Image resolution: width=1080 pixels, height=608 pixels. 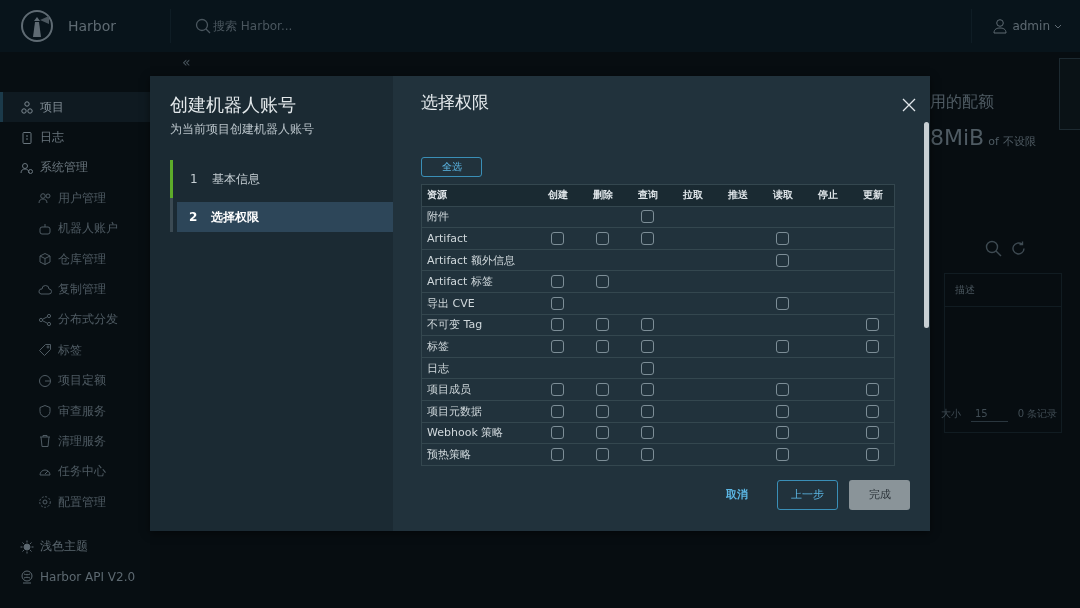 I want to click on sidebar-item: 日志, so click(x=75, y=137).